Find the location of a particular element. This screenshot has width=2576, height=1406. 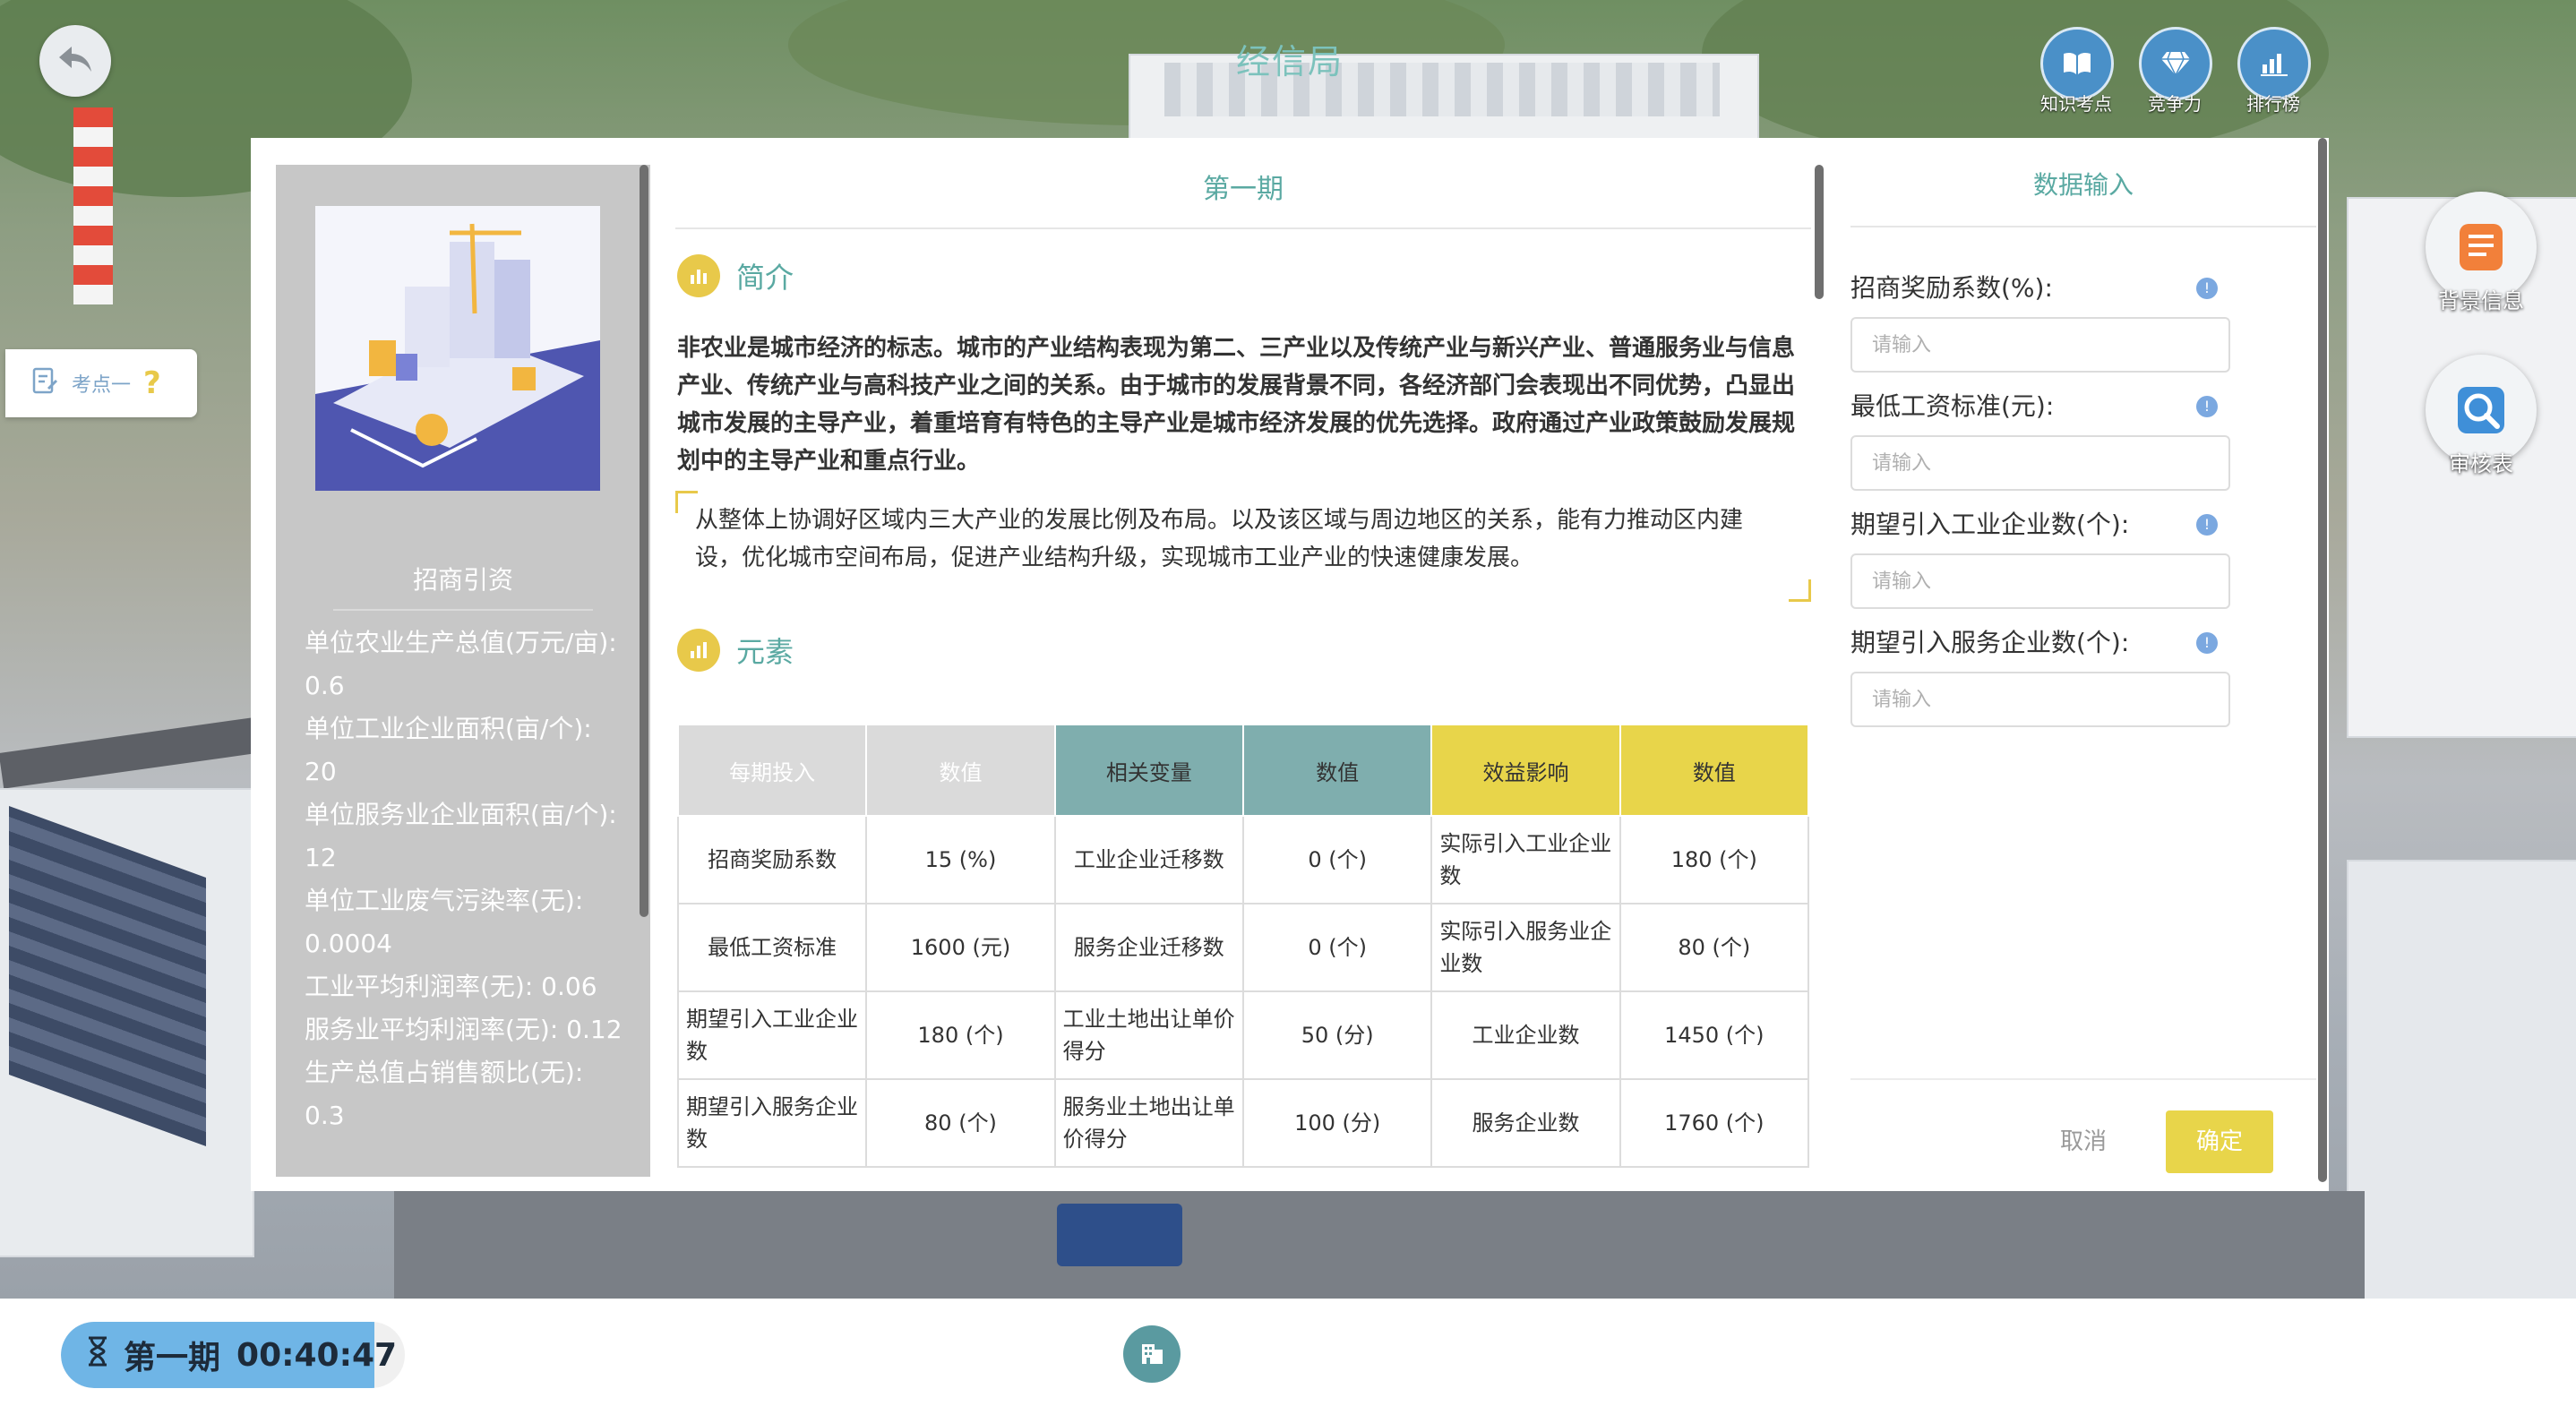

chimney is located at coordinates (93, 205).